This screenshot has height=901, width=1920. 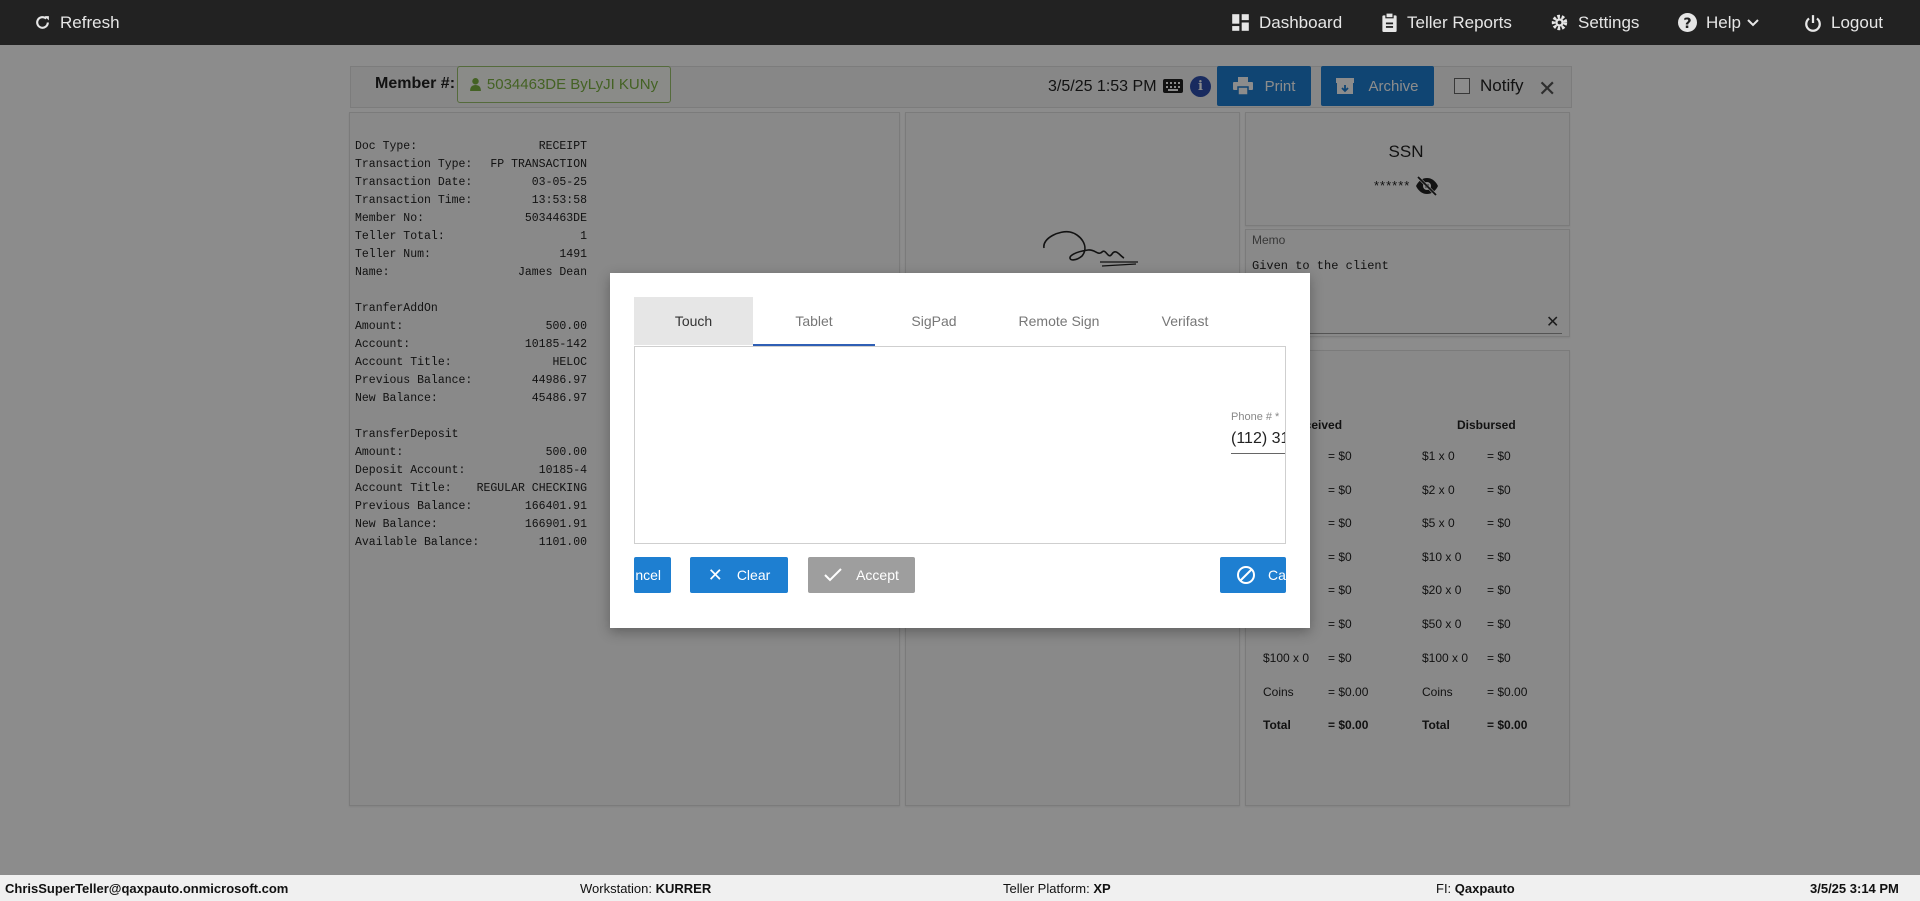 I want to click on nav-teller-reports-label: Teller Reports, so click(x=1459, y=22).